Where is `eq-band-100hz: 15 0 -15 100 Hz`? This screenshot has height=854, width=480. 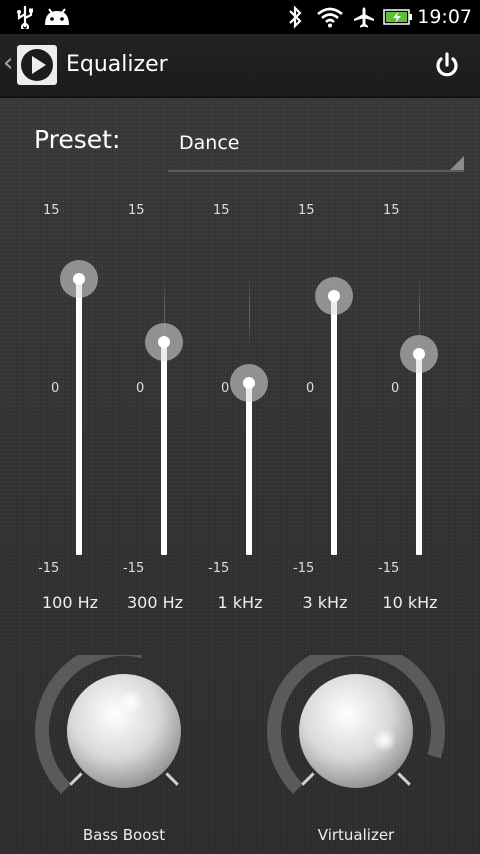 eq-band-100hz: 15 0 -15 100 Hz is located at coordinates (80, 405).